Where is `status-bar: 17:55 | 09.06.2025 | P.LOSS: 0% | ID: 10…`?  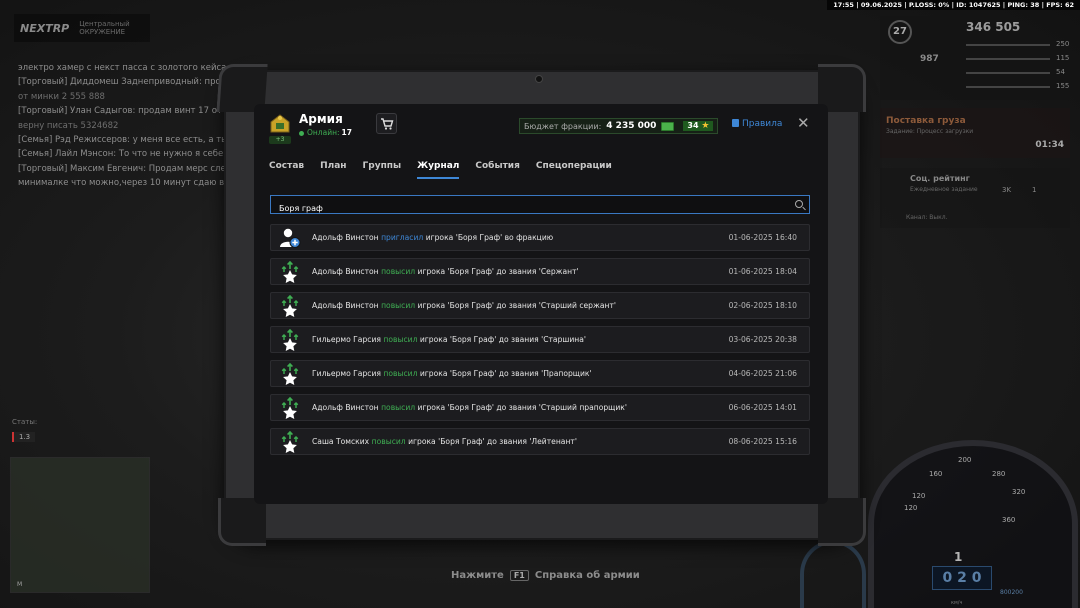 status-bar: 17:55 | 09.06.2025 | P.LOSS: 0% | ID: 10… is located at coordinates (953, 5).